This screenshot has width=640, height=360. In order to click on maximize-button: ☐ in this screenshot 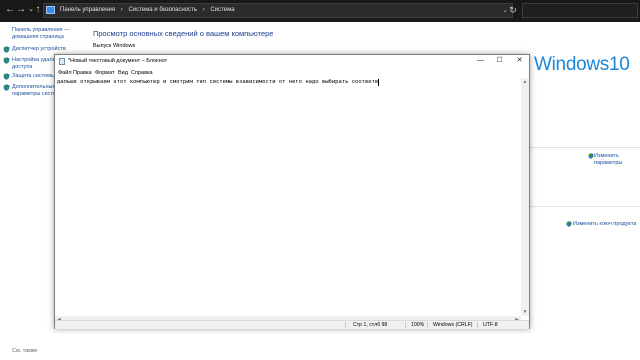, I will do `click(499, 61)`.